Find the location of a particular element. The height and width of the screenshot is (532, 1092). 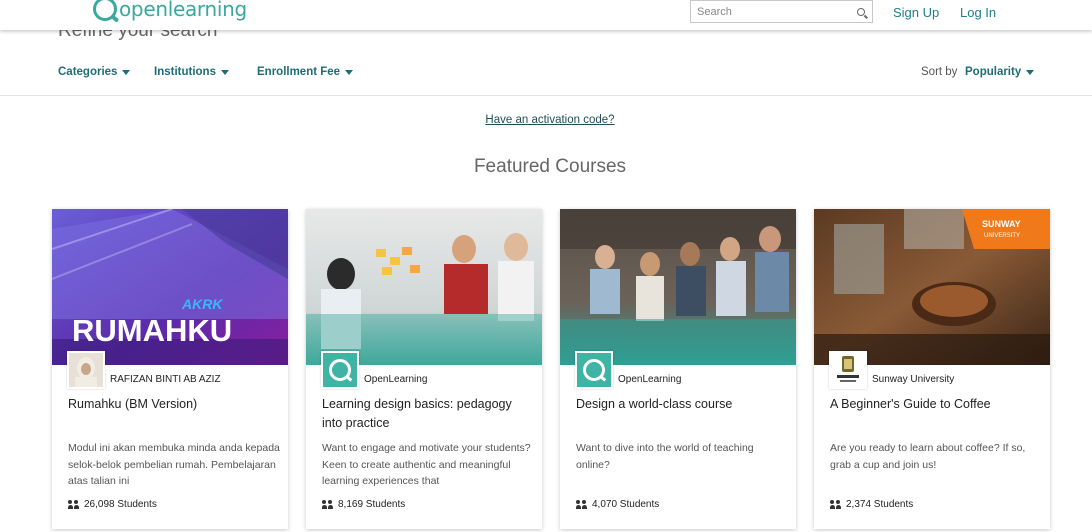

student-count-label: 4,070 Students is located at coordinates (626, 504).